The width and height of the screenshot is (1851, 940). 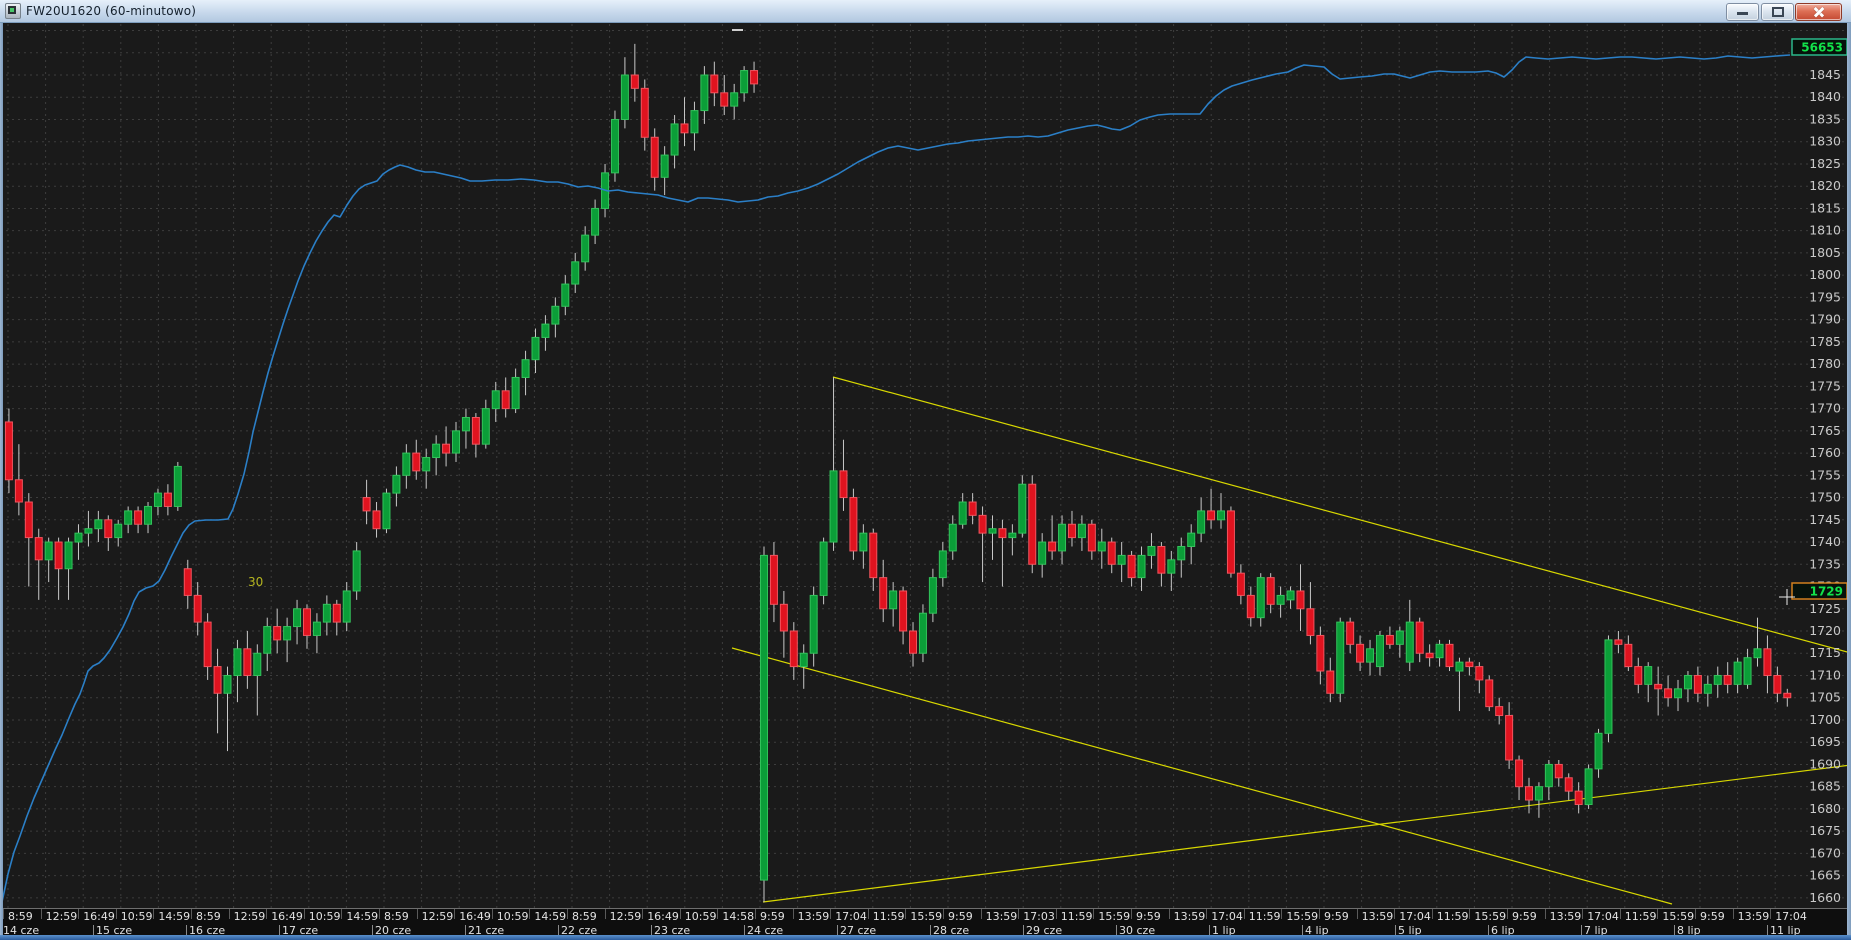 What do you see at coordinates (1, 481) in the screenshot?
I see `window-left-border` at bounding box center [1, 481].